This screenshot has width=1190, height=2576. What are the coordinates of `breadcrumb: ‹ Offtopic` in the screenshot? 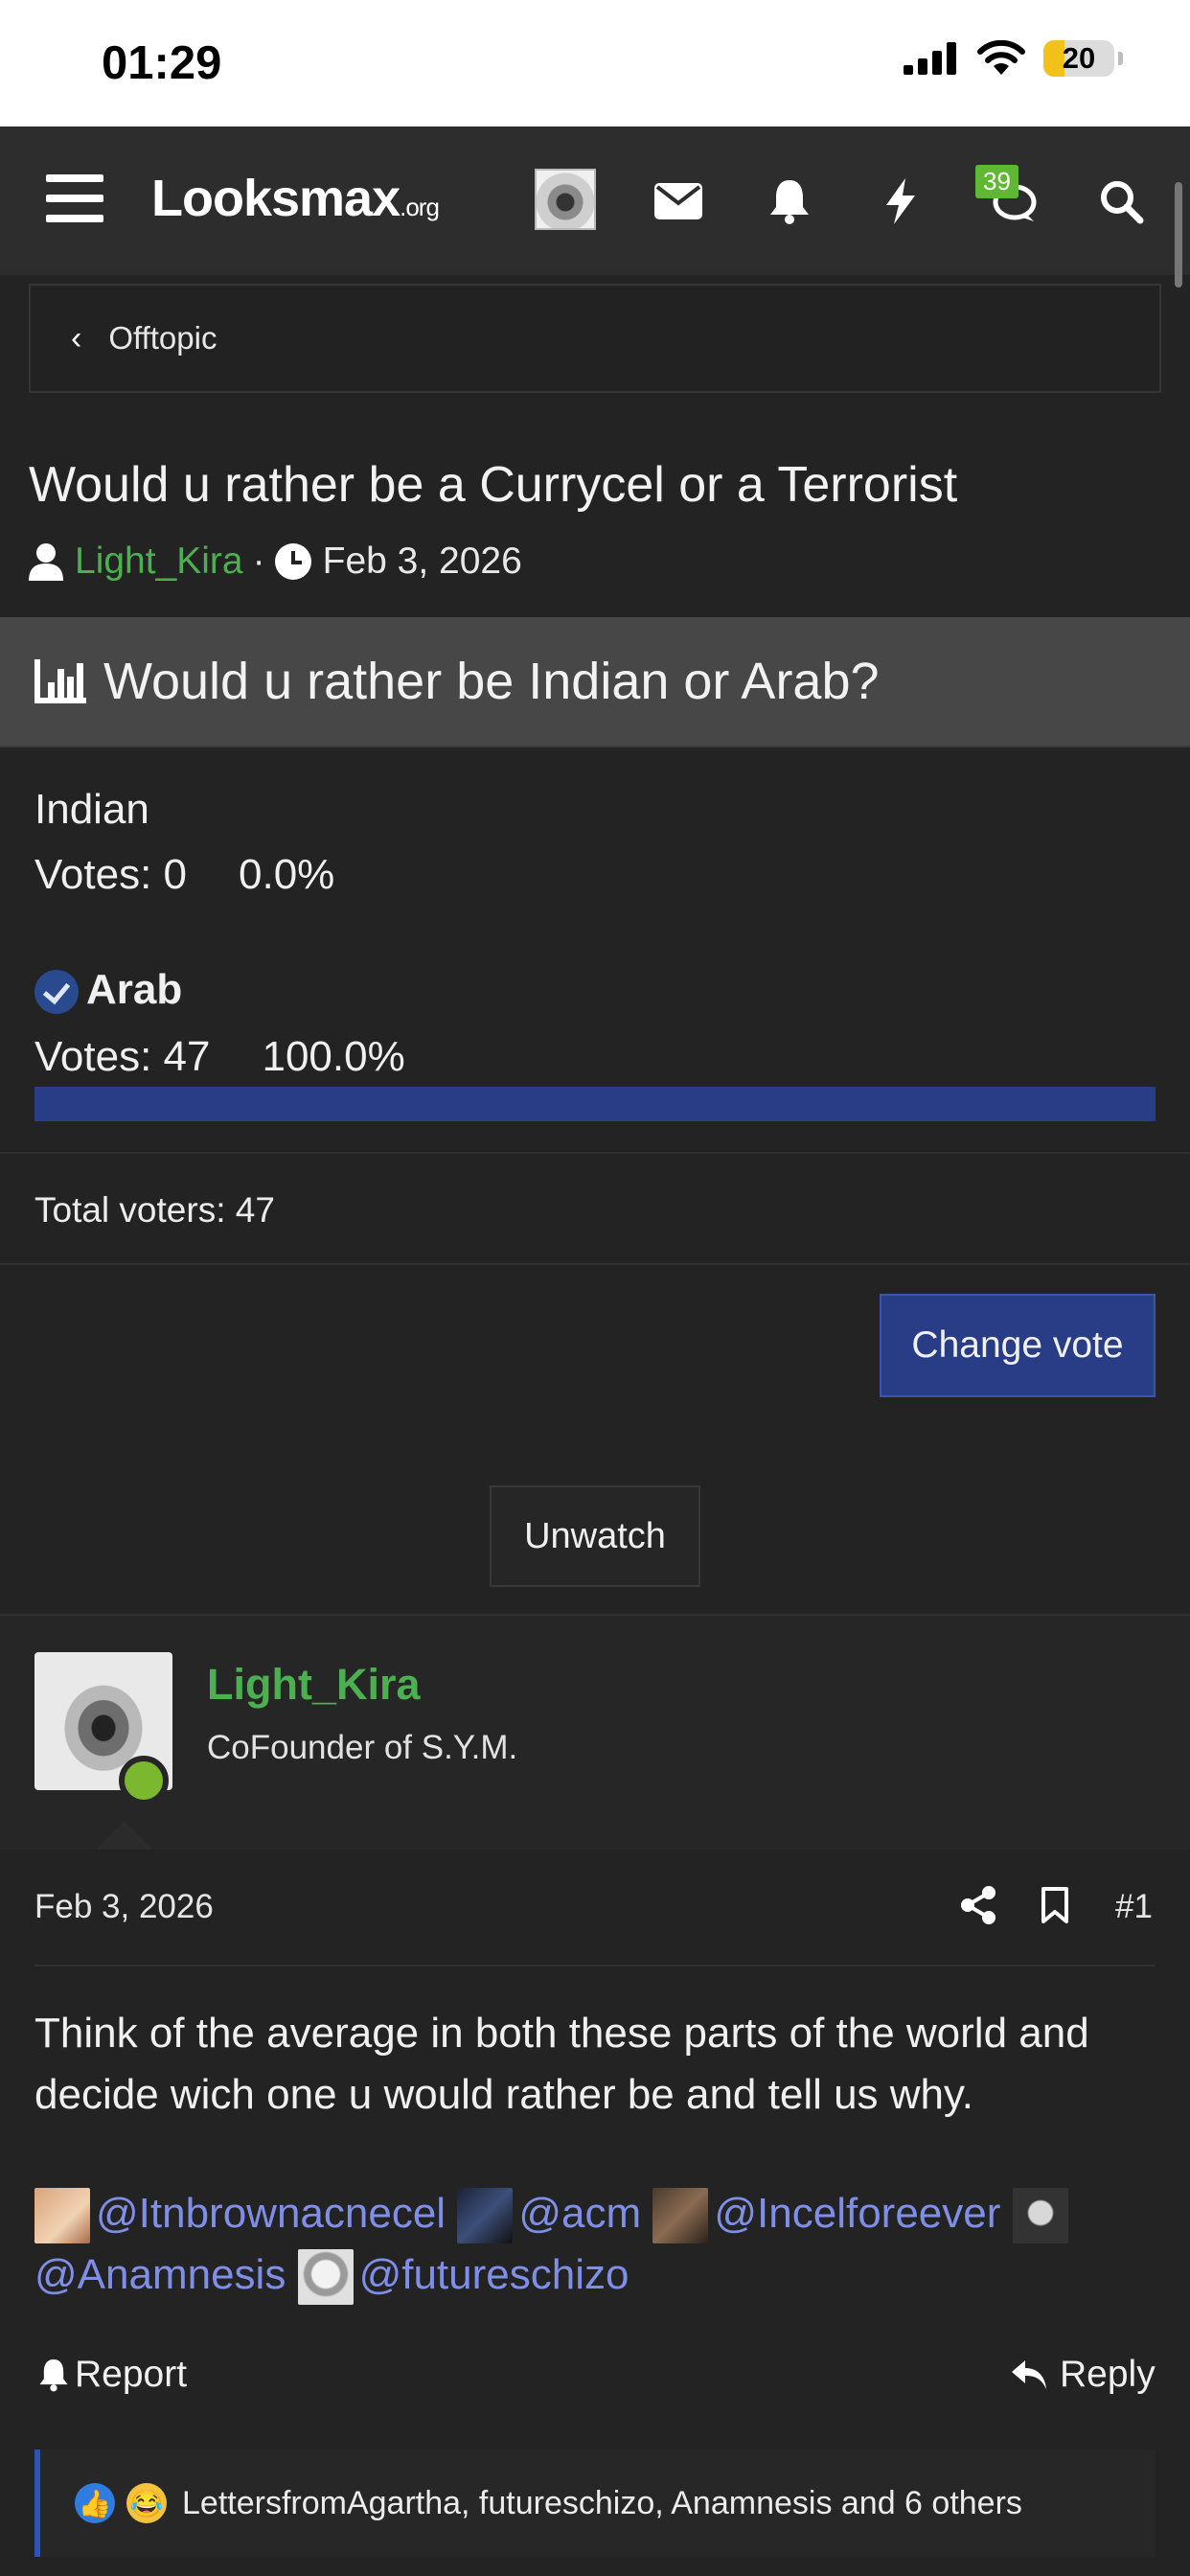 It's located at (595, 338).